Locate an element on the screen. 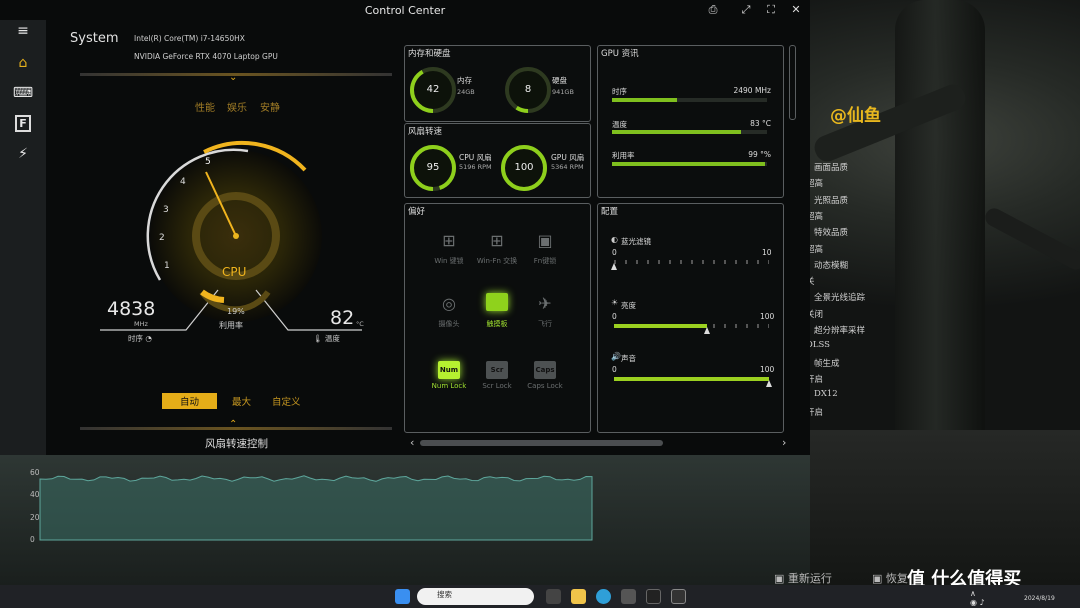 The image size is (1080, 608). gpu-clock-label: 时序 is located at coordinates (619, 91).